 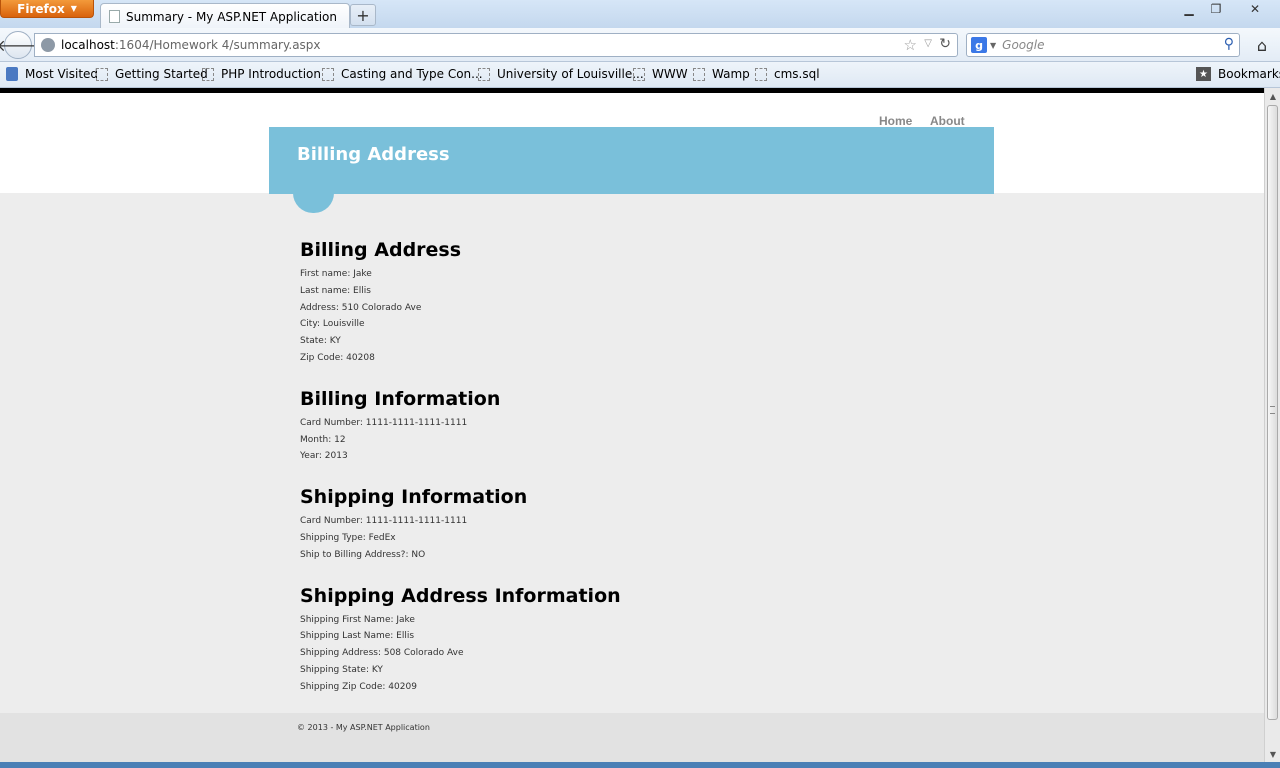 I want to click on home-icon: ⌂, so click(x=1262, y=45).